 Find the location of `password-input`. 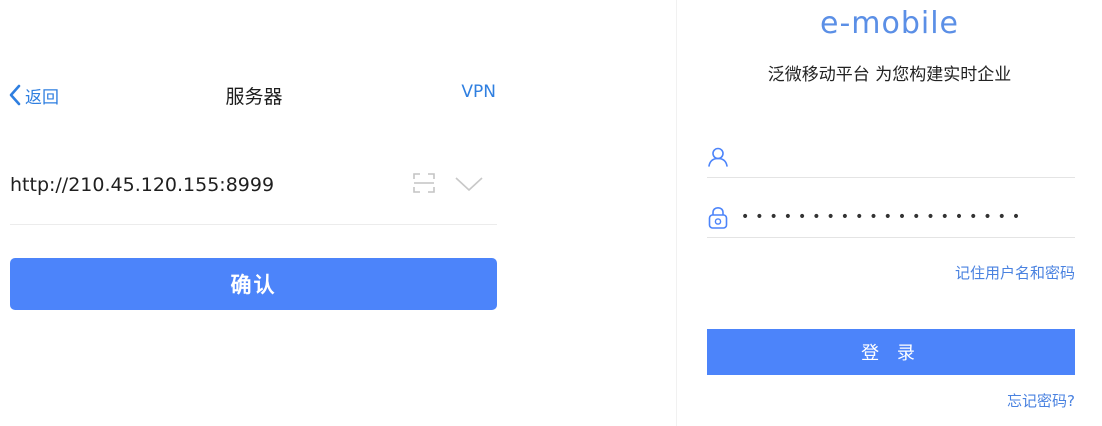

password-input is located at coordinates (906, 217).